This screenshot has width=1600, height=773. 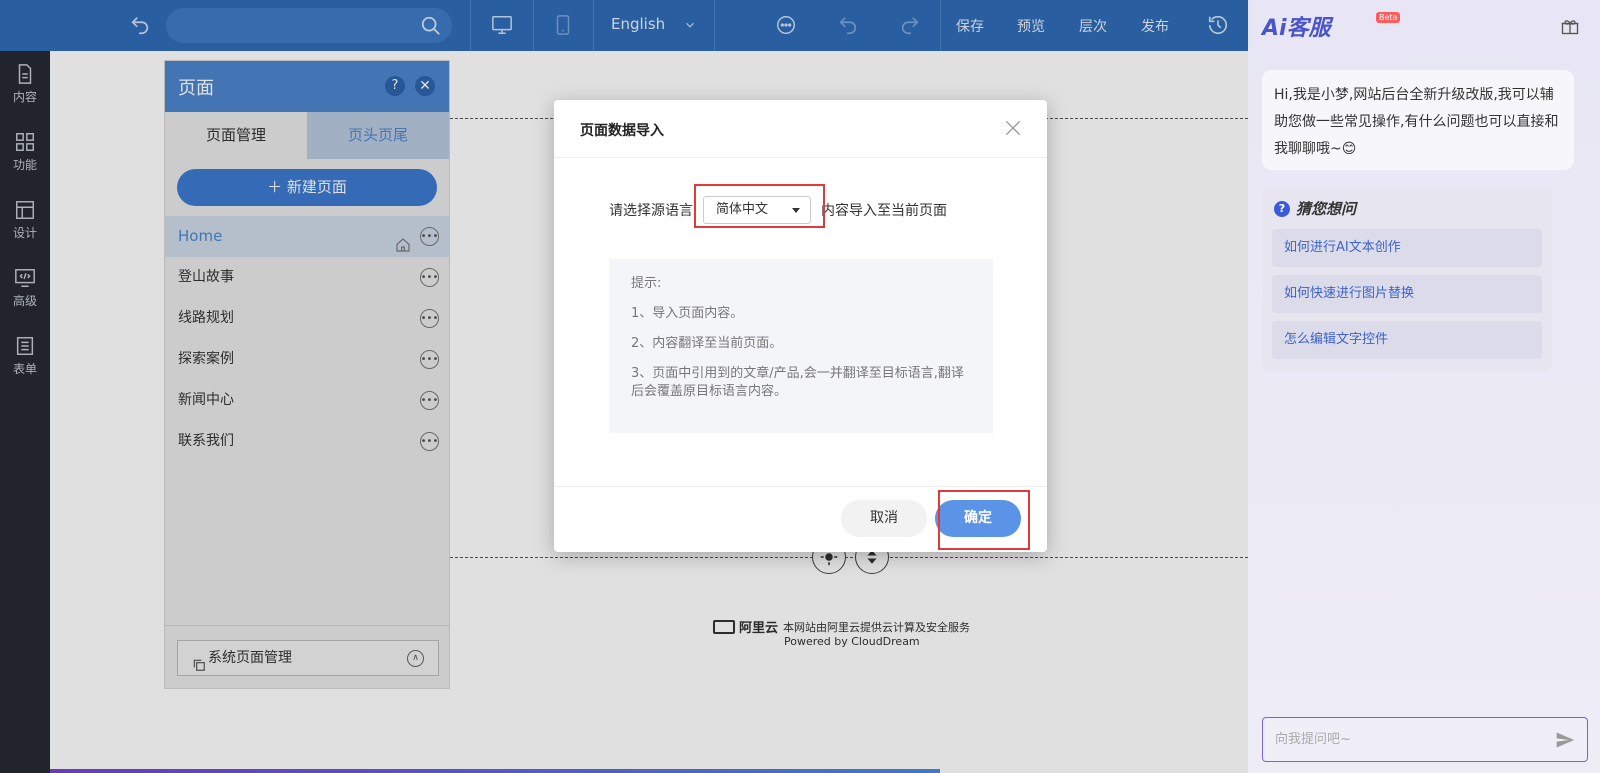 I want to click on ai-service-logo: Ai客服, so click(x=1296, y=28).